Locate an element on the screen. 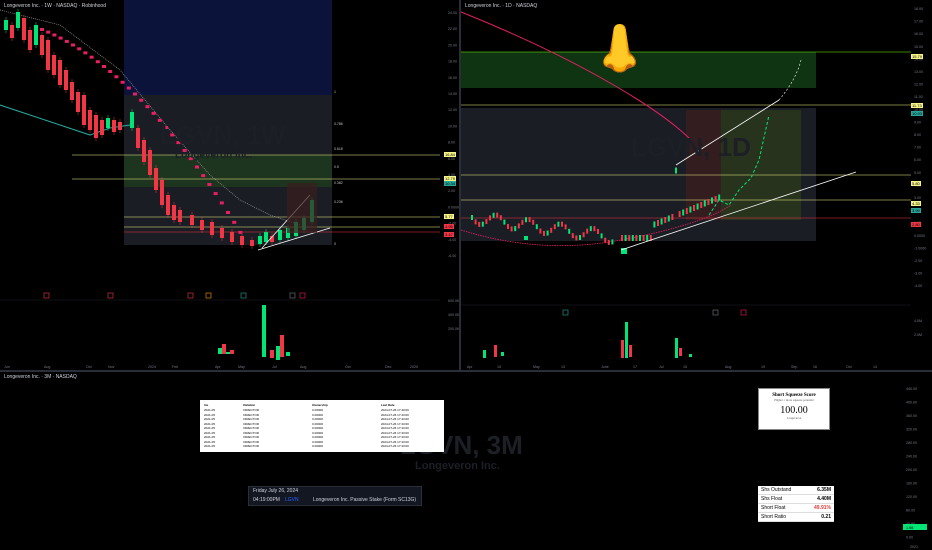 The image size is (932, 550). float-row: Short Ratio 0.21 is located at coordinates (796, 517).